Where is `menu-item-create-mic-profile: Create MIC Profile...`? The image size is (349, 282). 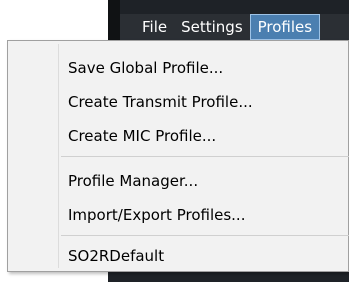
menu-item-create-mic-profile: Create MIC Profile... is located at coordinates (142, 136).